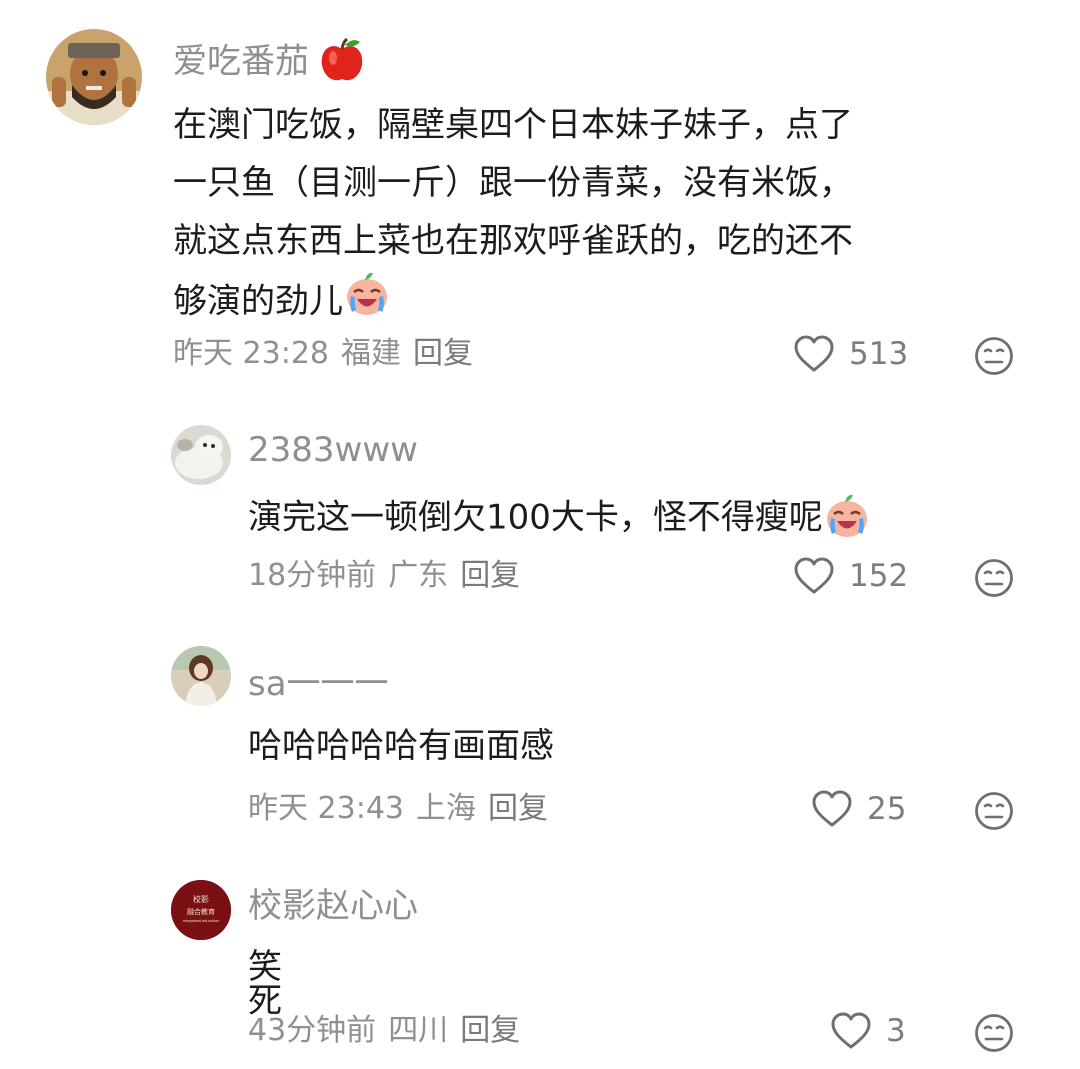 This screenshot has height=1069, width=1080. Describe the element at coordinates (251, 353) in the screenshot. I see `comment-time: 昨天 23:28` at that location.